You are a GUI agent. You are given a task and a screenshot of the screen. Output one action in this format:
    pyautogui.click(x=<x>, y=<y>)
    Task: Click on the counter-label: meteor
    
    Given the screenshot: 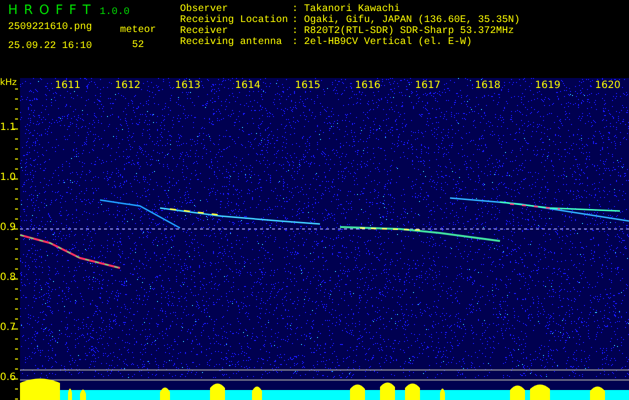 What is the action you would take?
    pyautogui.click(x=138, y=31)
    